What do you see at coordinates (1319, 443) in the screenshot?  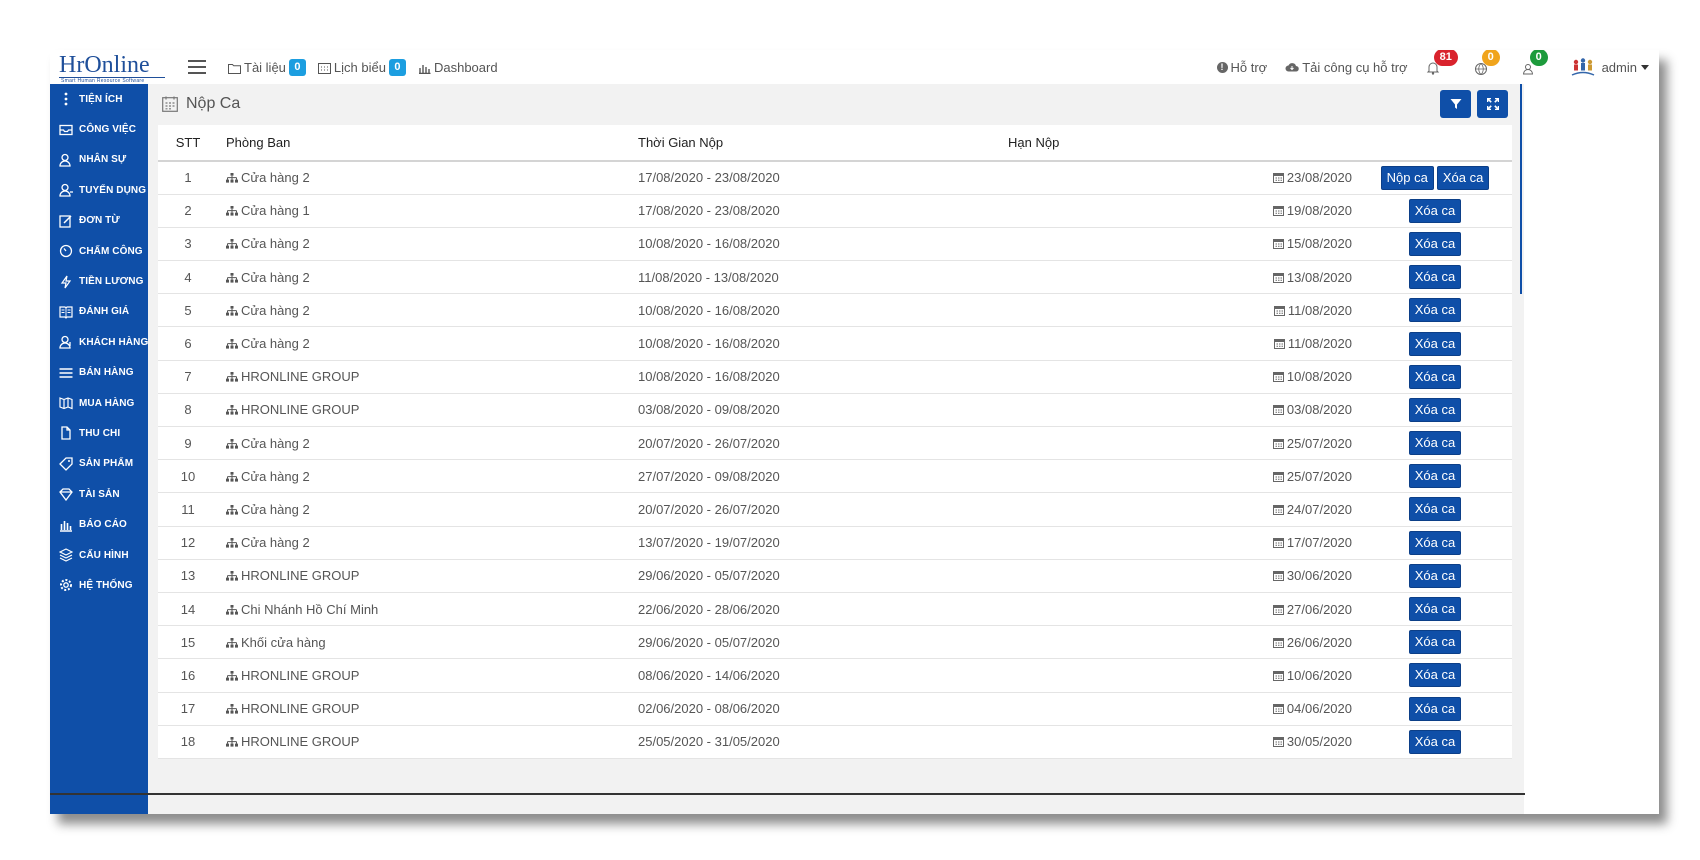 I see `deadline-date: 25/07/2020` at bounding box center [1319, 443].